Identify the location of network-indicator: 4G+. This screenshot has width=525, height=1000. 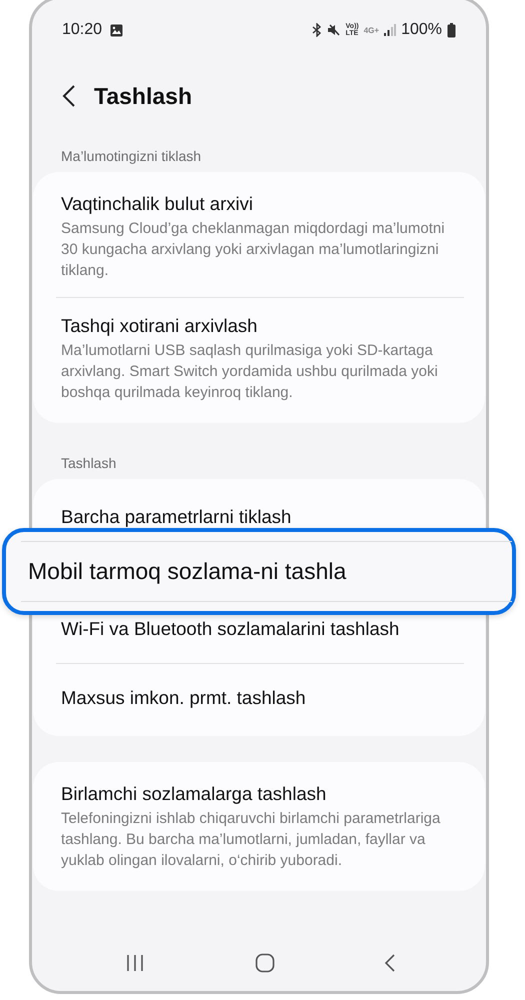
(372, 30).